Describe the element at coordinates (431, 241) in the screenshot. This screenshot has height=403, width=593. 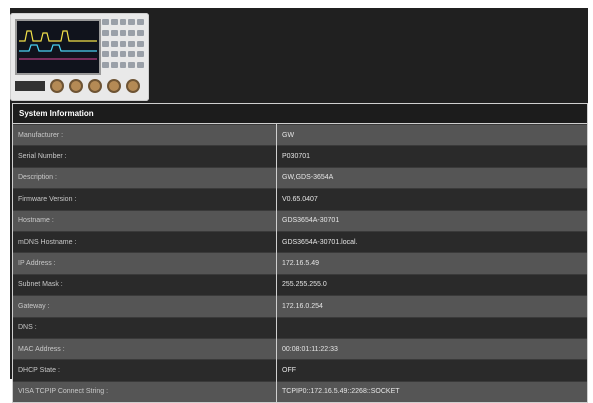
I see `info-value: GDS3654A-30701.local.` at that location.